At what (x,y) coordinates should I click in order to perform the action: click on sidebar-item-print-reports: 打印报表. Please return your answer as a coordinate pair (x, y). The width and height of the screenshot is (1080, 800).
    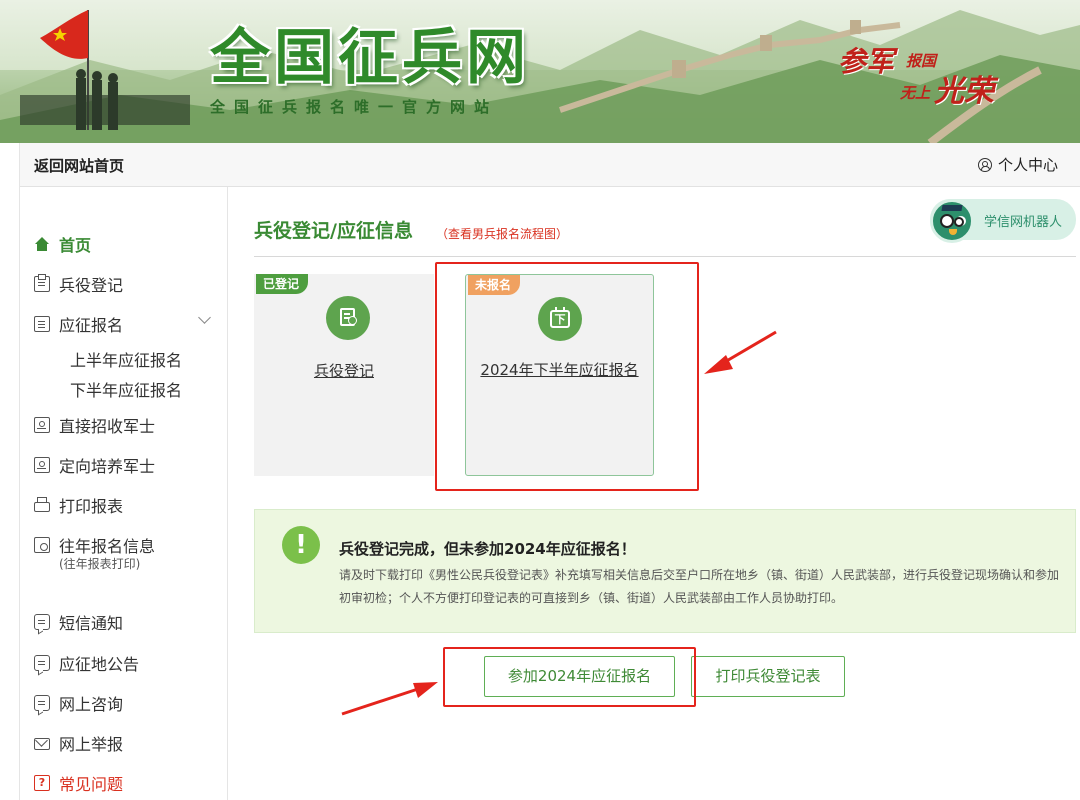
    Looking at the image, I should click on (78, 505).